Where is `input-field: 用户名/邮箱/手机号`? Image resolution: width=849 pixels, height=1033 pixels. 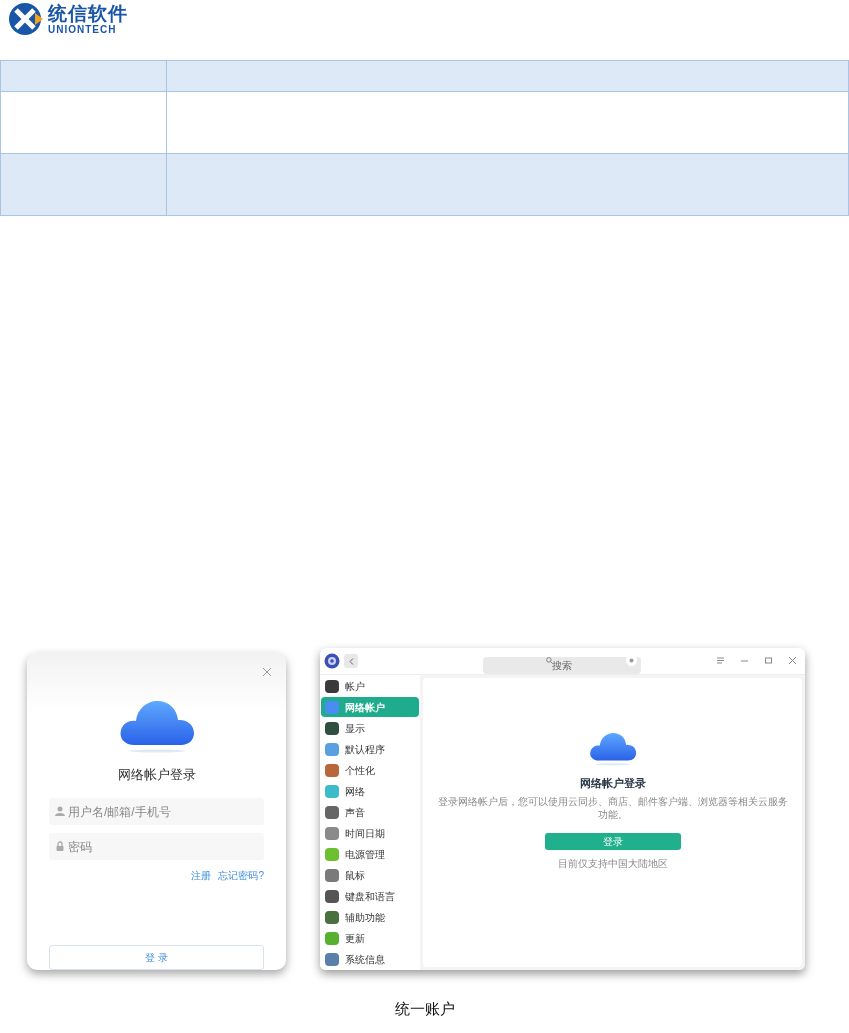
input-field: 用户名/邮箱/手机号 is located at coordinates (156, 812).